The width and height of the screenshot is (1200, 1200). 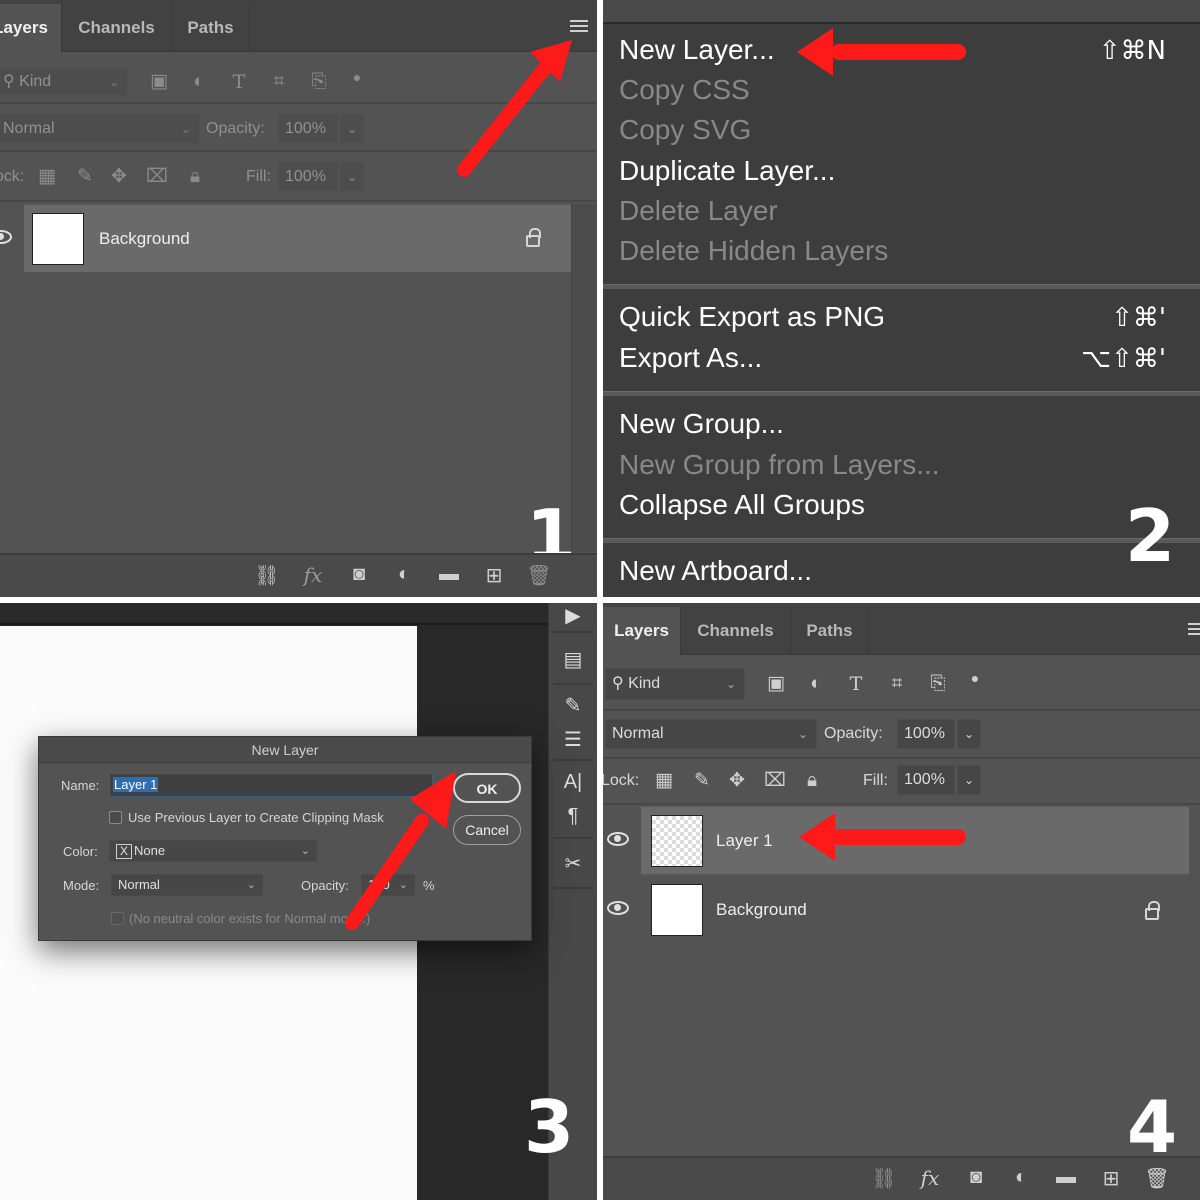 I want to click on brush-settings-icon: ✎, so click(x=573, y=705).